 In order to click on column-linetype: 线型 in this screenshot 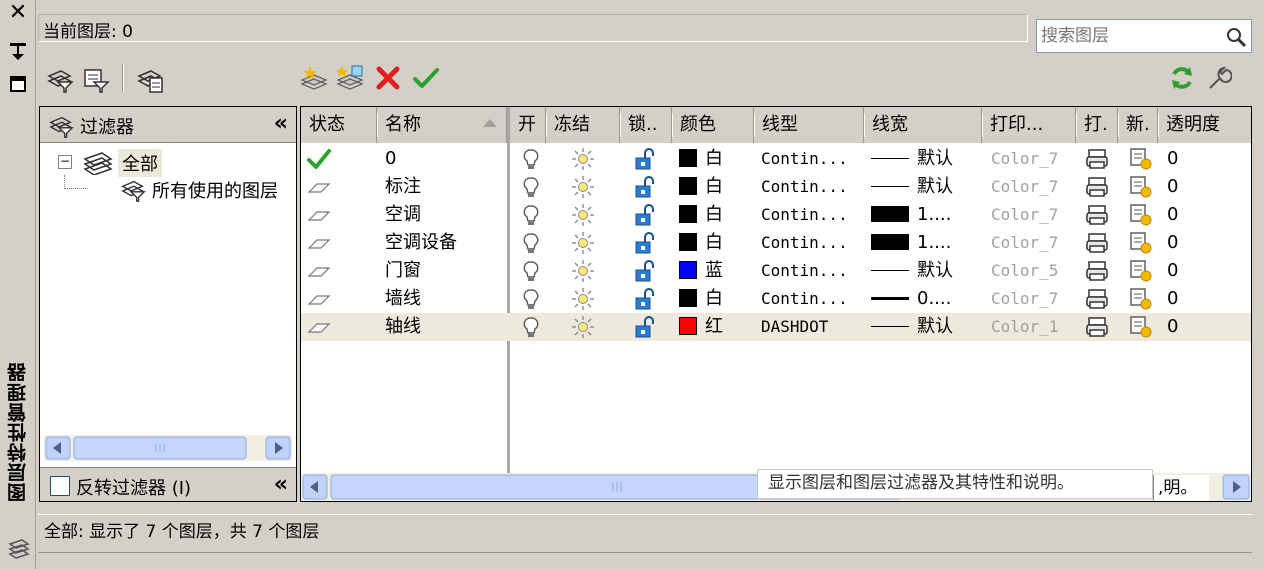, I will do `click(809, 125)`.